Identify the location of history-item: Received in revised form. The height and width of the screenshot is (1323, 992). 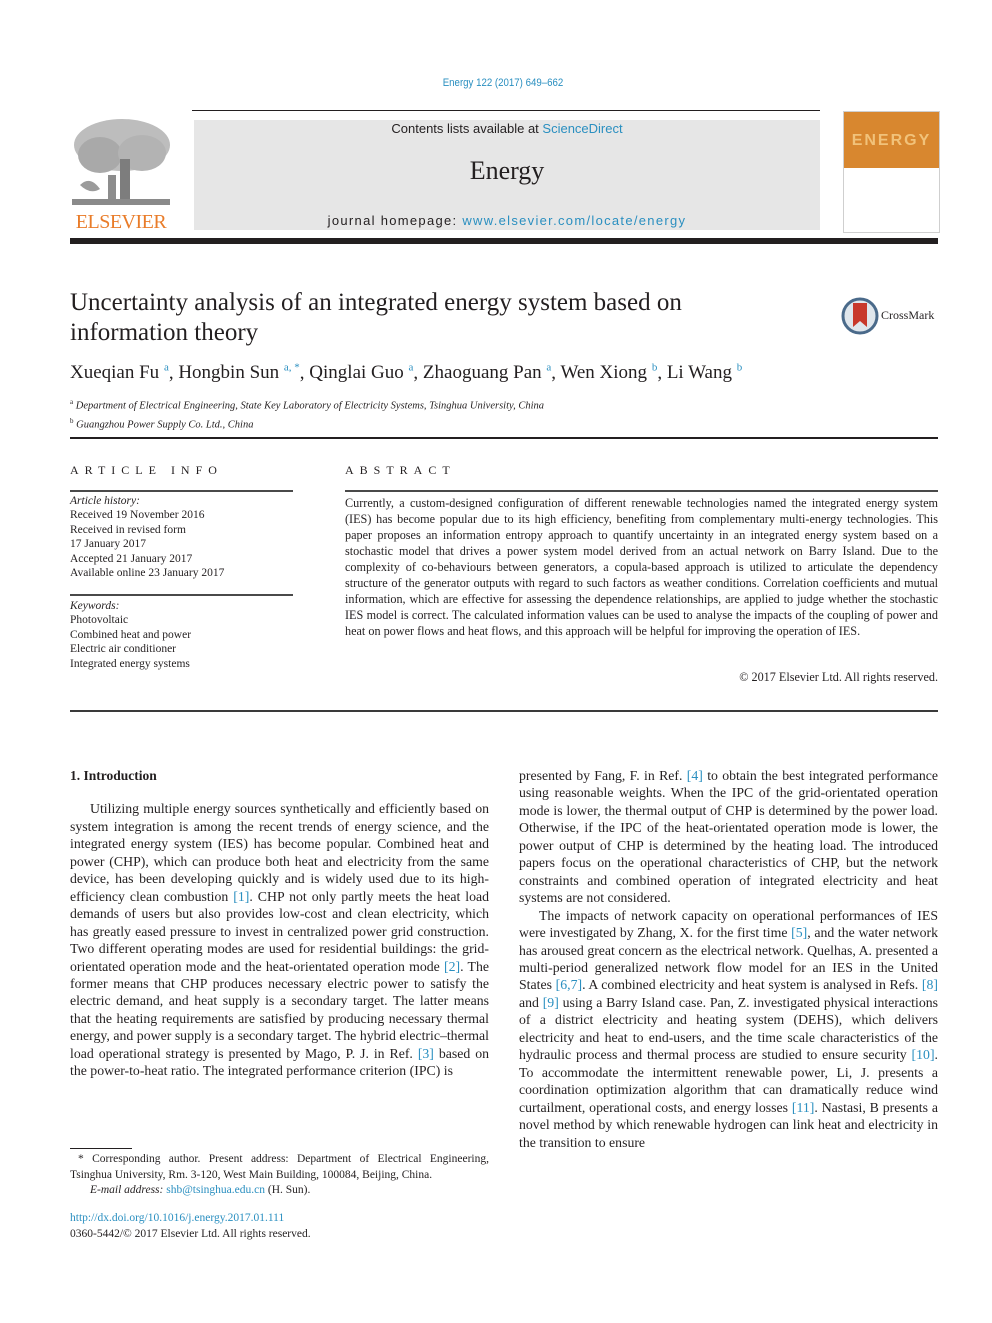
(128, 529).